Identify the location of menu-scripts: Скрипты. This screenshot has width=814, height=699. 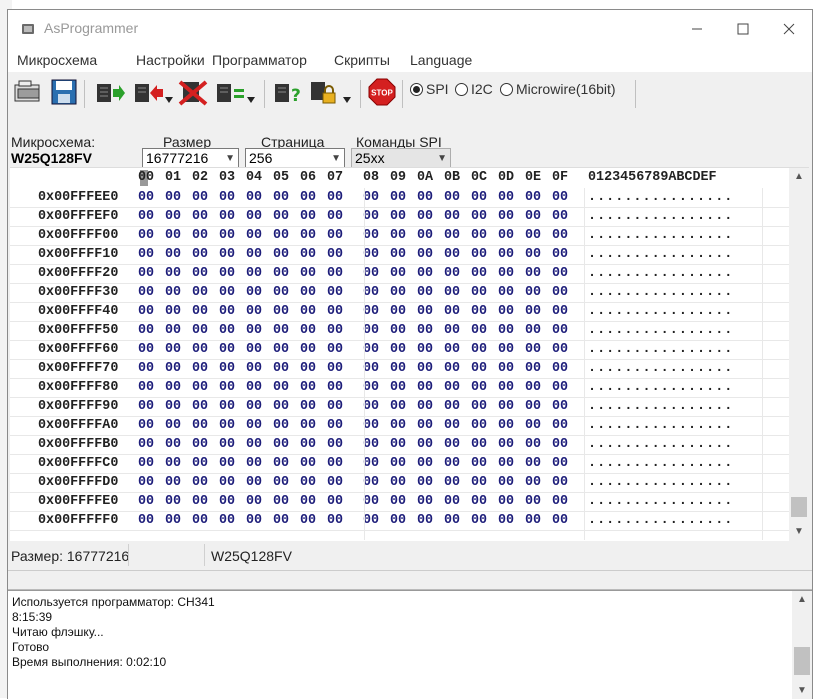
(362, 60).